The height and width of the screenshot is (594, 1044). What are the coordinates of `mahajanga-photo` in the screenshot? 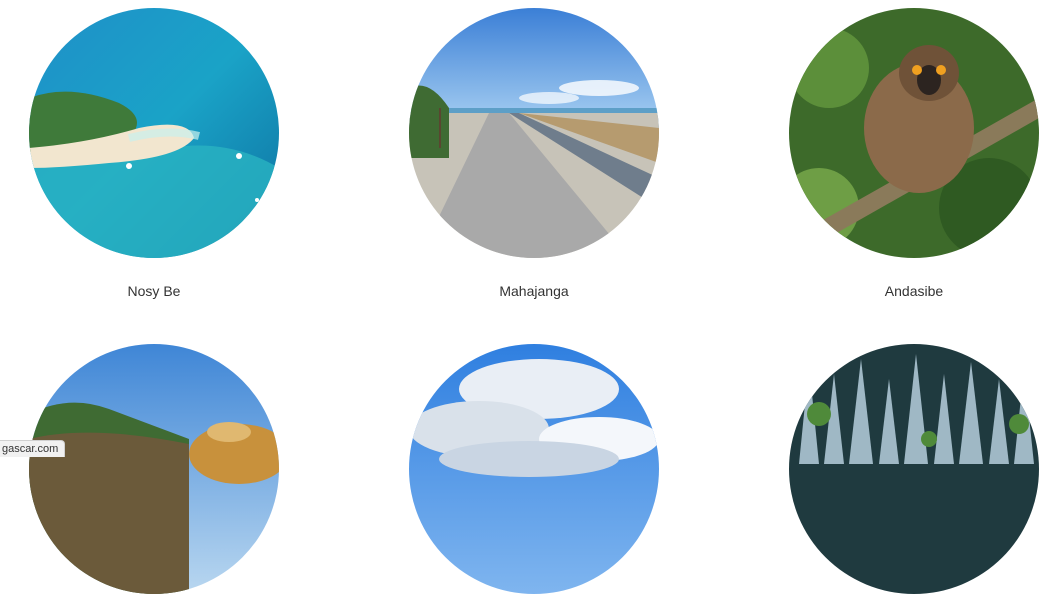 It's located at (534, 133).